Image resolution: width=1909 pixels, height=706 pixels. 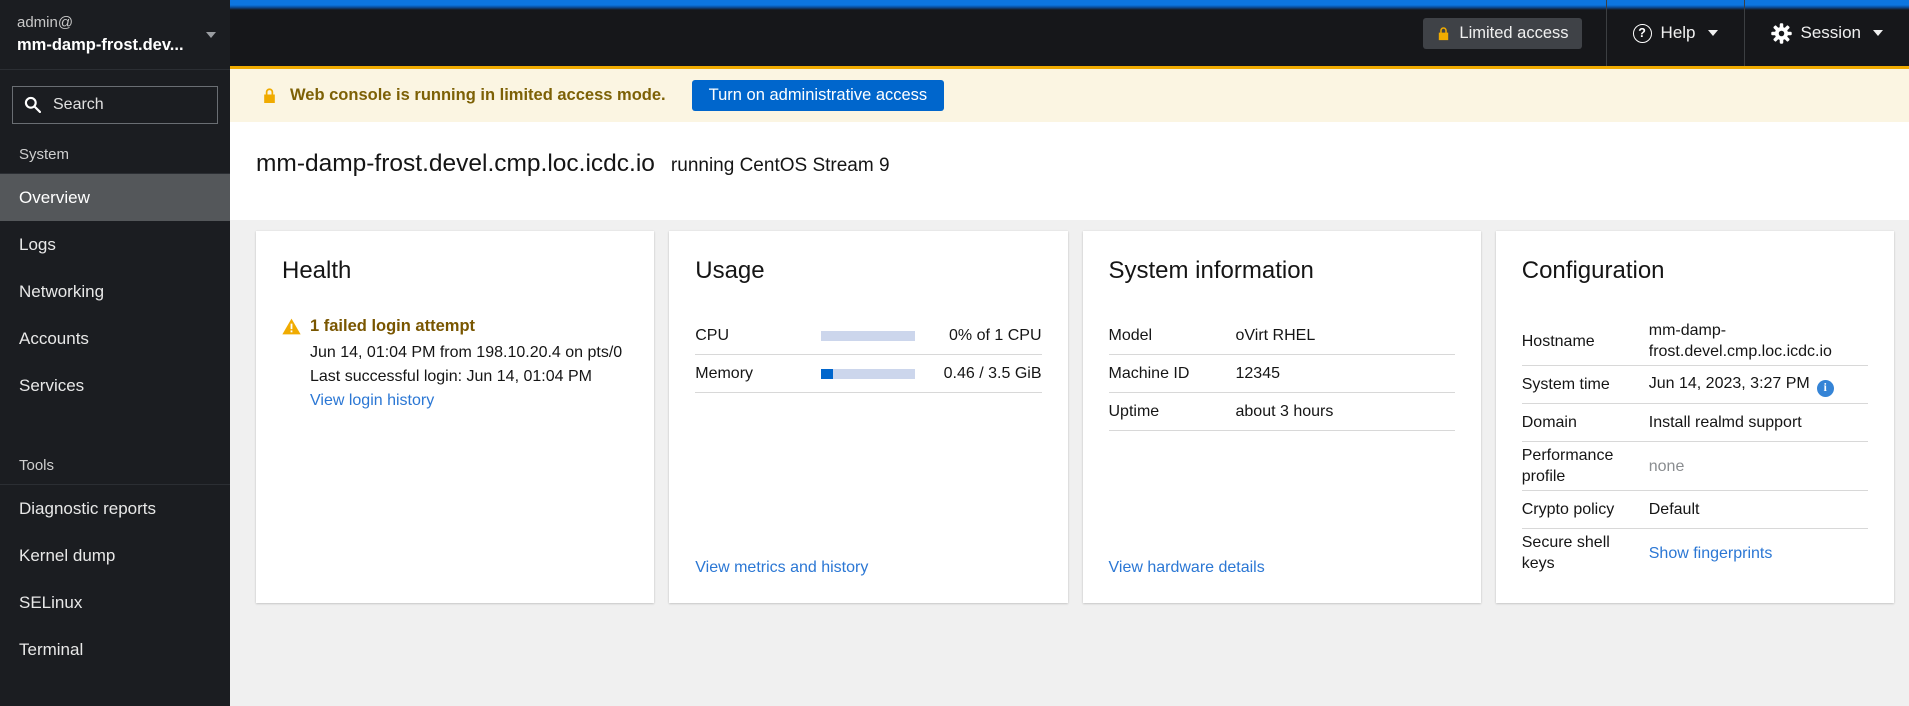 What do you see at coordinates (115, 385) in the screenshot?
I see `sidebar-item-services: Services` at bounding box center [115, 385].